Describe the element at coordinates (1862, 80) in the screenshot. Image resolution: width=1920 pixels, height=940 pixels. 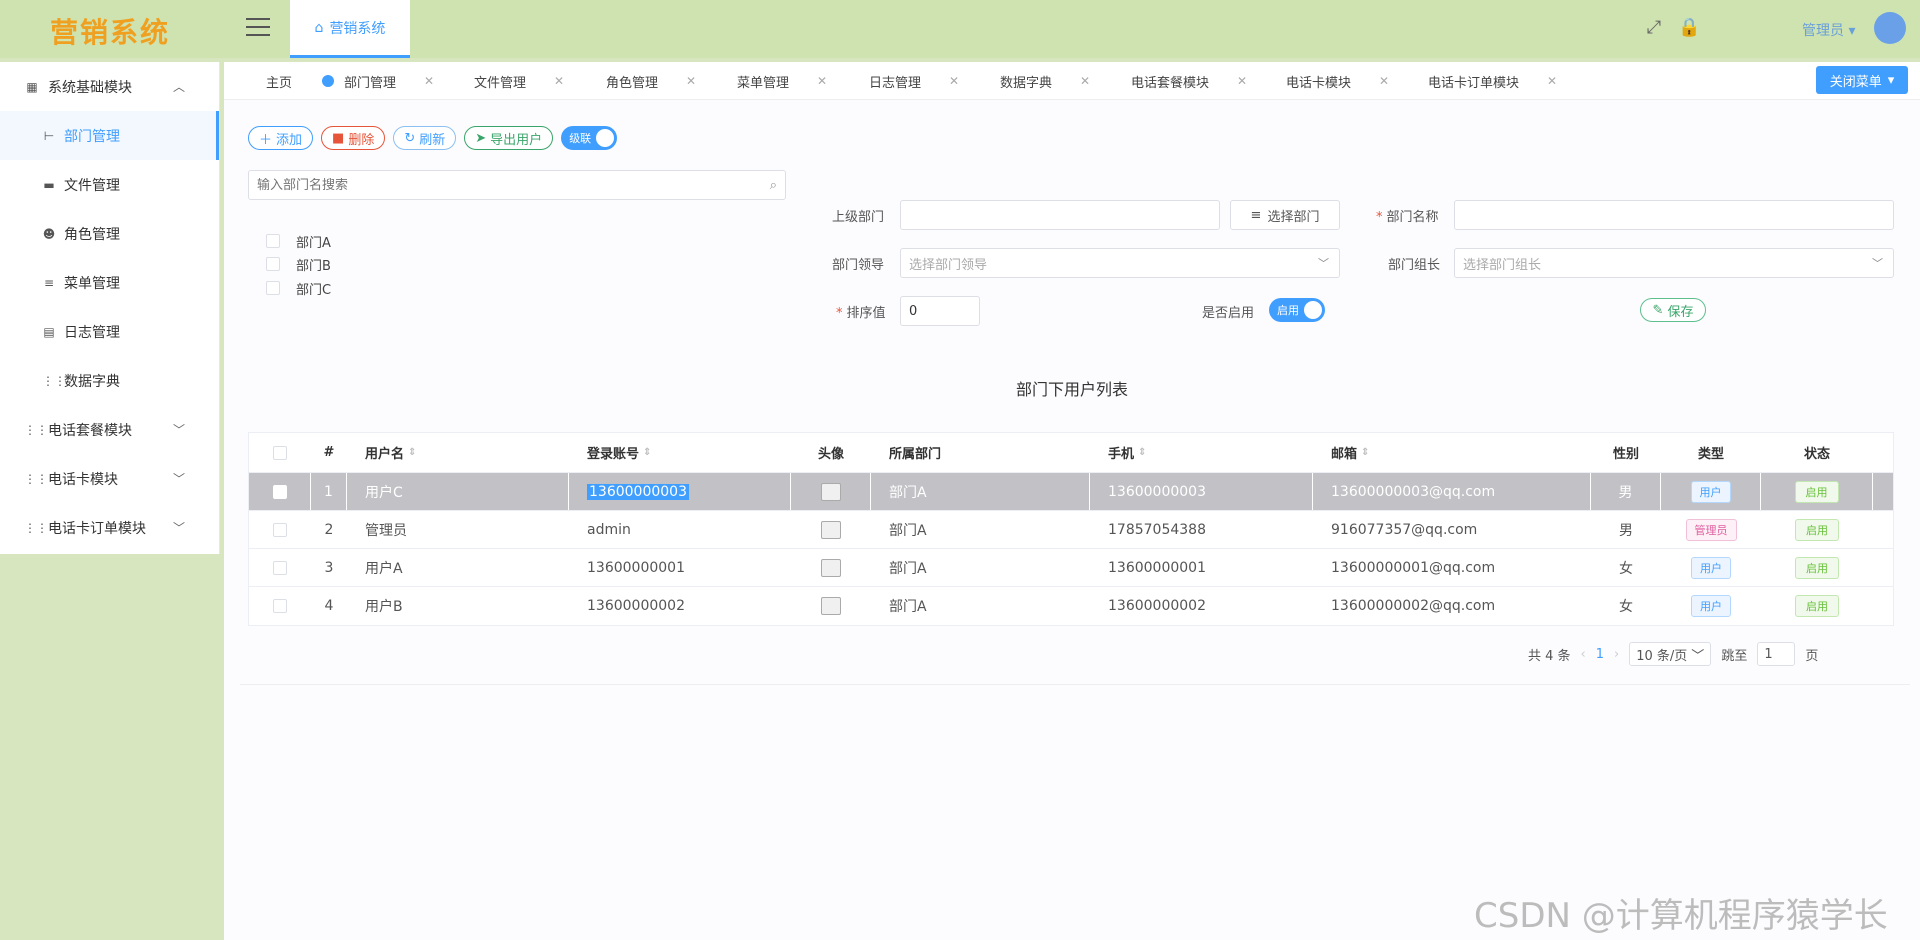
I see `close-menu-button: 关闭菜单 ▾` at that location.